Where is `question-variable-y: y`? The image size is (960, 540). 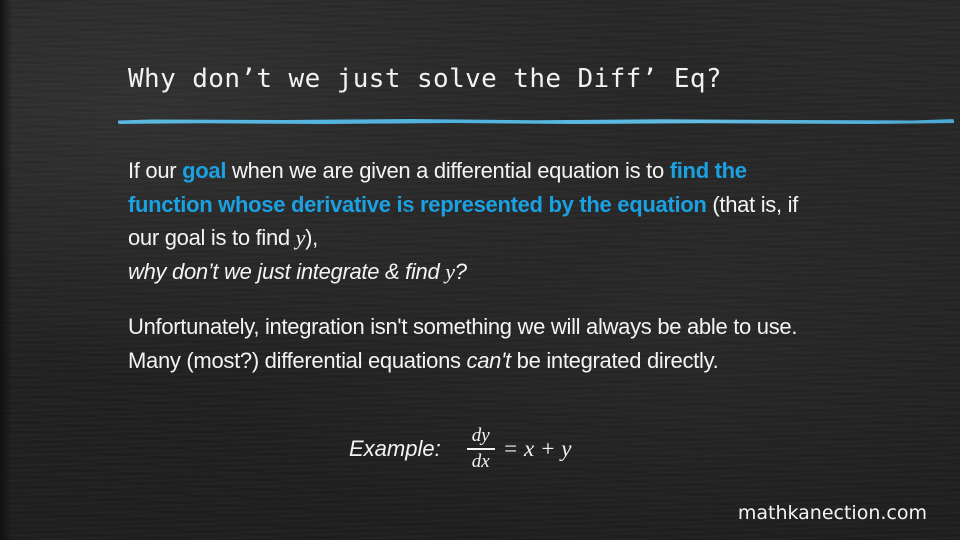
question-variable-y: y is located at coordinates (450, 271).